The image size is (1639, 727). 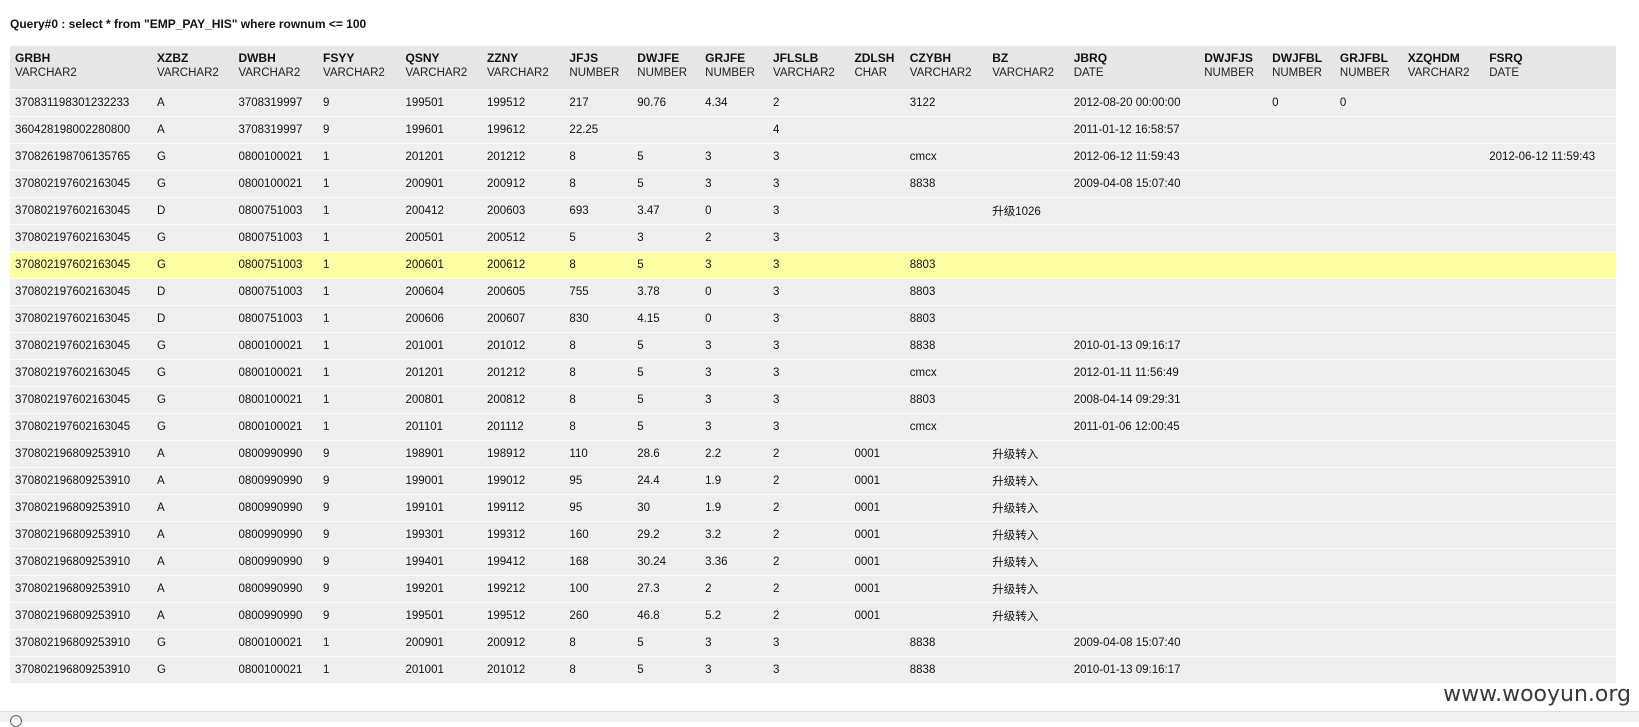 What do you see at coordinates (1134, 211) in the screenshot?
I see `cell-jbrq` at bounding box center [1134, 211].